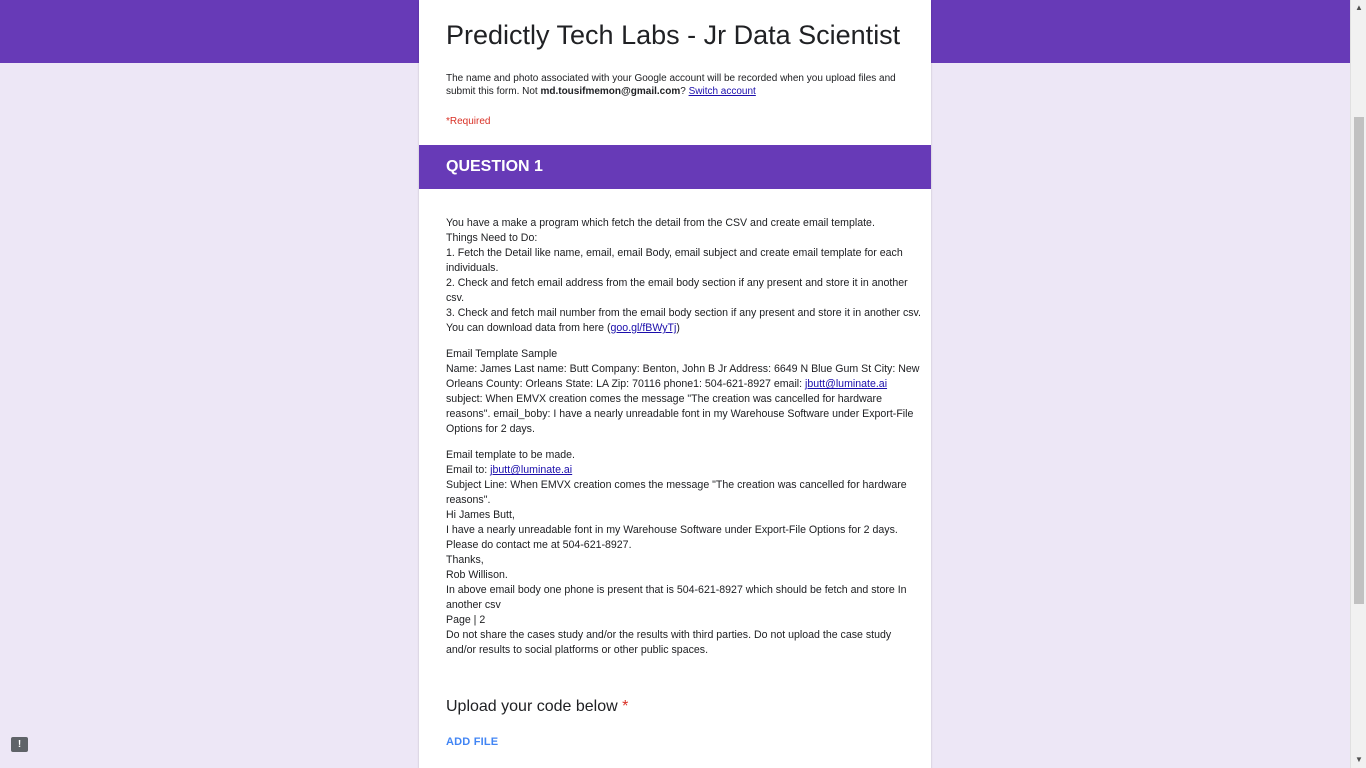 The height and width of the screenshot is (768, 1366). What do you see at coordinates (472, 742) in the screenshot?
I see `add-file-button: ADD FILE` at bounding box center [472, 742].